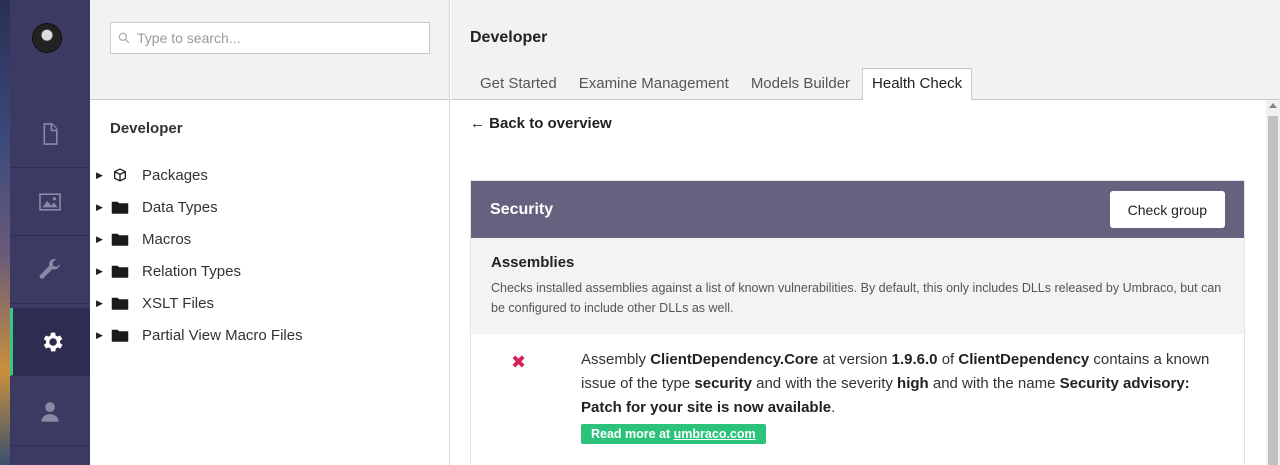 The image size is (1280, 465). What do you see at coordinates (269, 175) in the screenshot?
I see `tree-item-packages: ▶ Packages` at bounding box center [269, 175].